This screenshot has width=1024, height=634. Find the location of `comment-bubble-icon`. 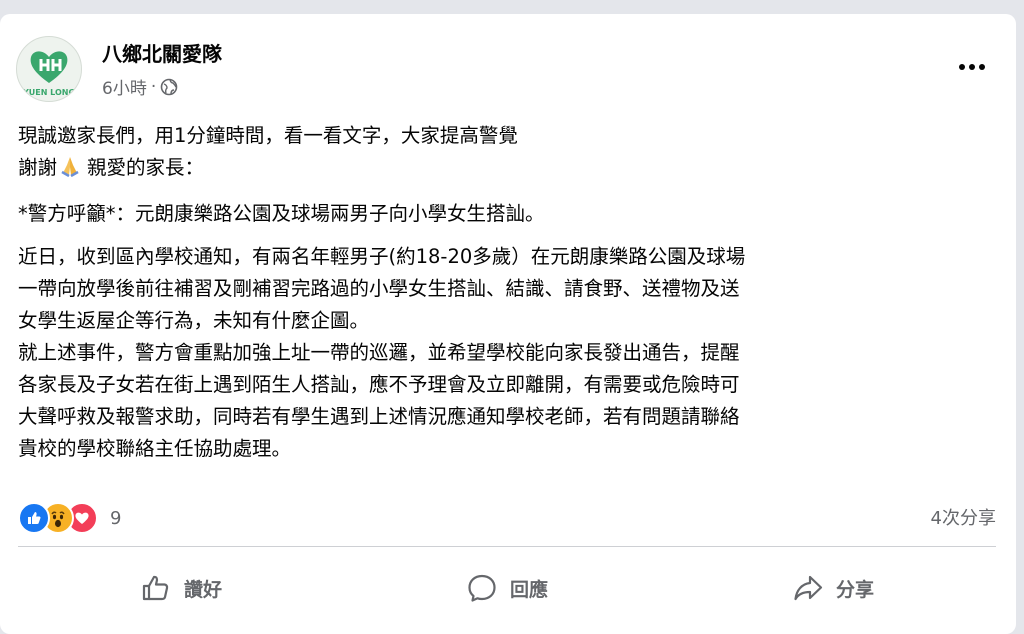

comment-bubble-icon is located at coordinates (482, 588).